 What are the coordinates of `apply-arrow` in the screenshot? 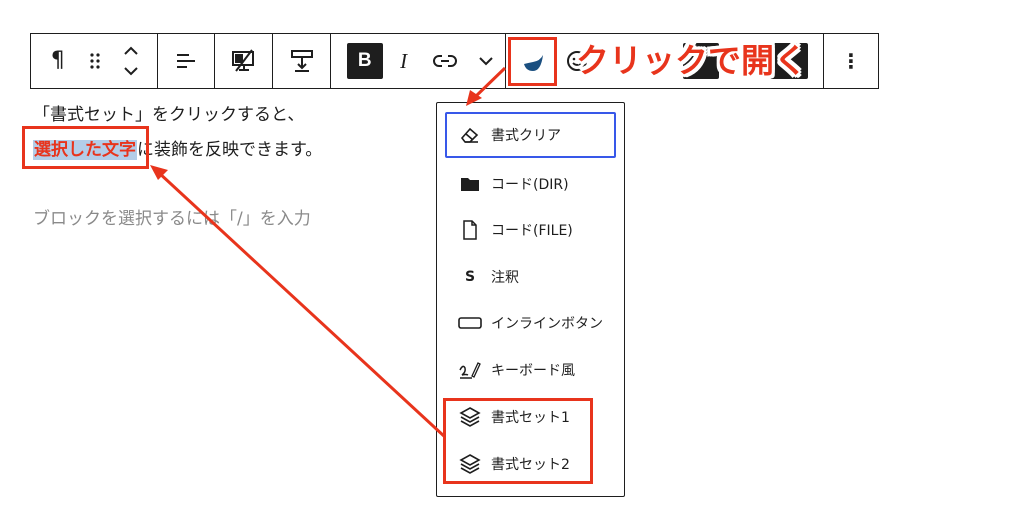 It's located at (301, 304).